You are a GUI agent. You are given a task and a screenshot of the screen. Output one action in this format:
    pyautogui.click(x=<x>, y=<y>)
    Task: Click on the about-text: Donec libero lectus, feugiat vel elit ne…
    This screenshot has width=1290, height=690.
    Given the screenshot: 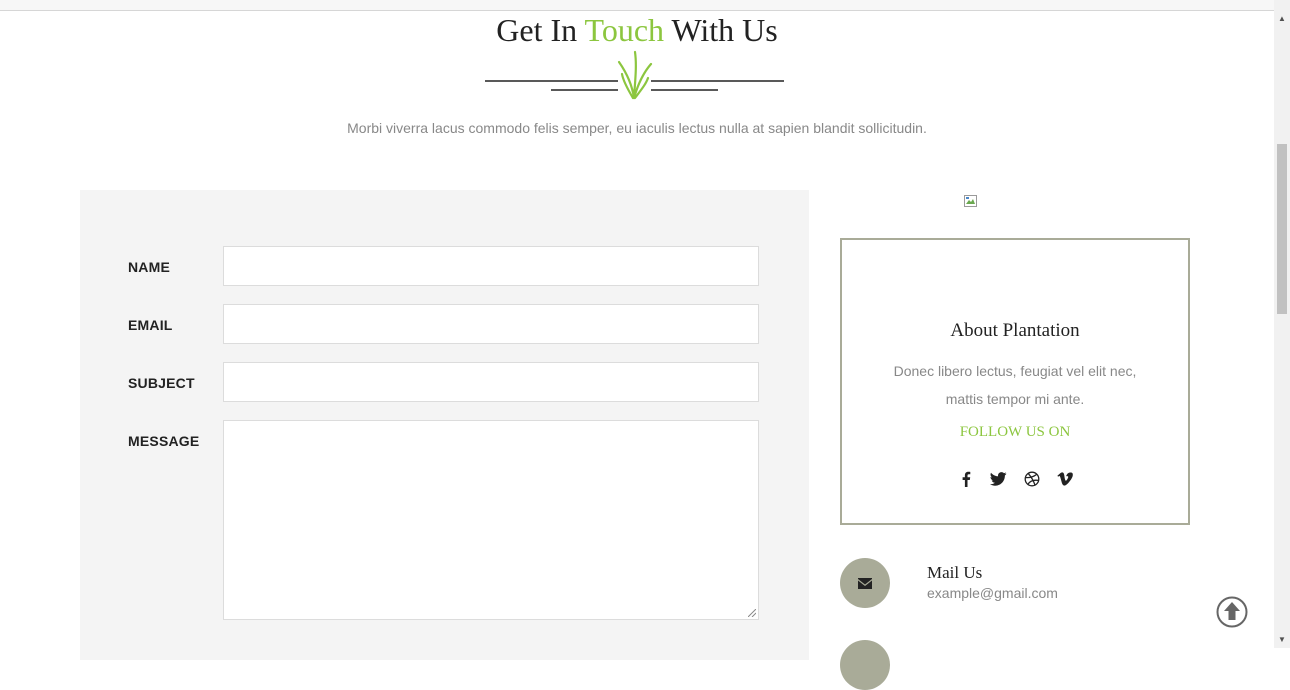 What is the action you would take?
    pyautogui.click(x=1015, y=385)
    